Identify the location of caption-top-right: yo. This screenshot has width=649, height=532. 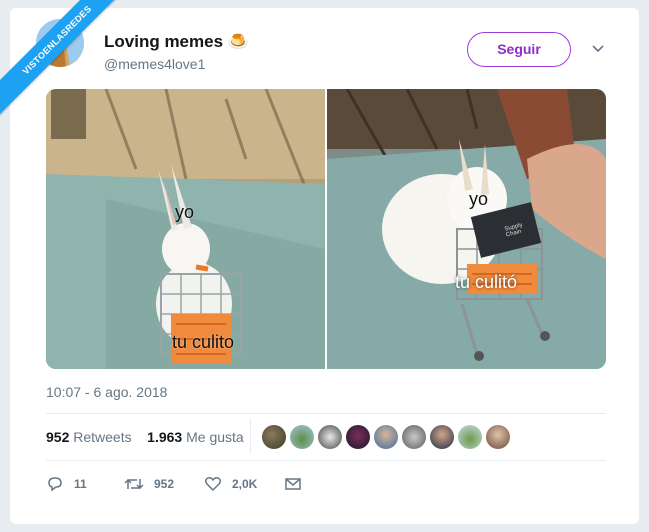
(479, 199).